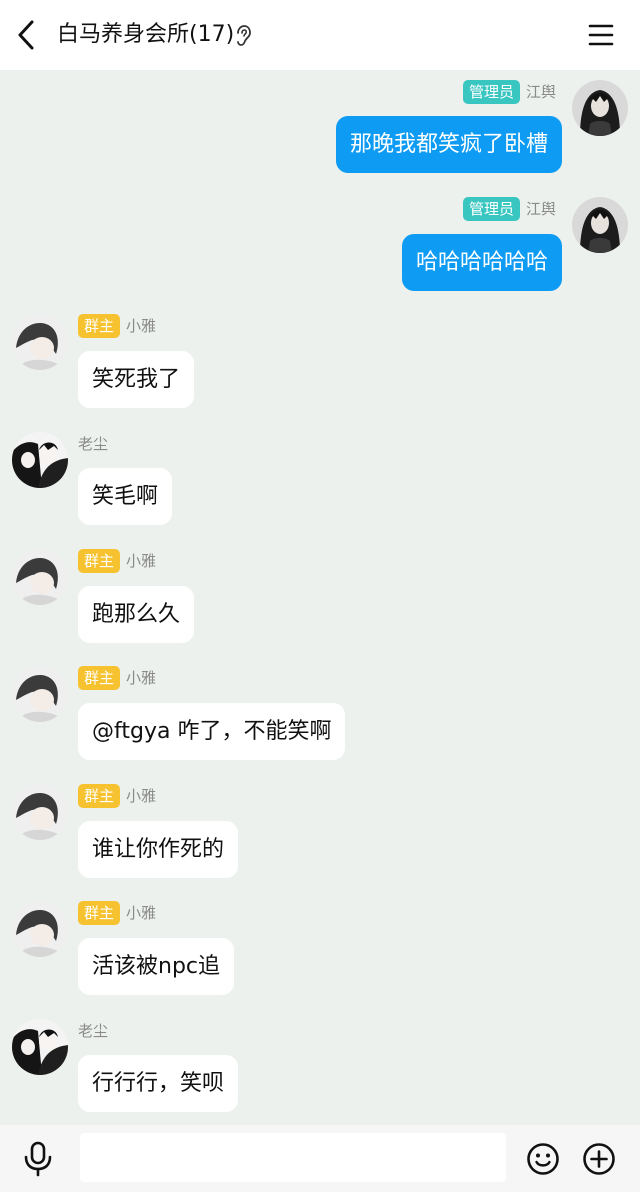 The height and width of the screenshot is (1192, 640). Describe the element at coordinates (212, 731) in the screenshot. I see `message-bubble: @ftgya 咋了，不能笑啊` at that location.